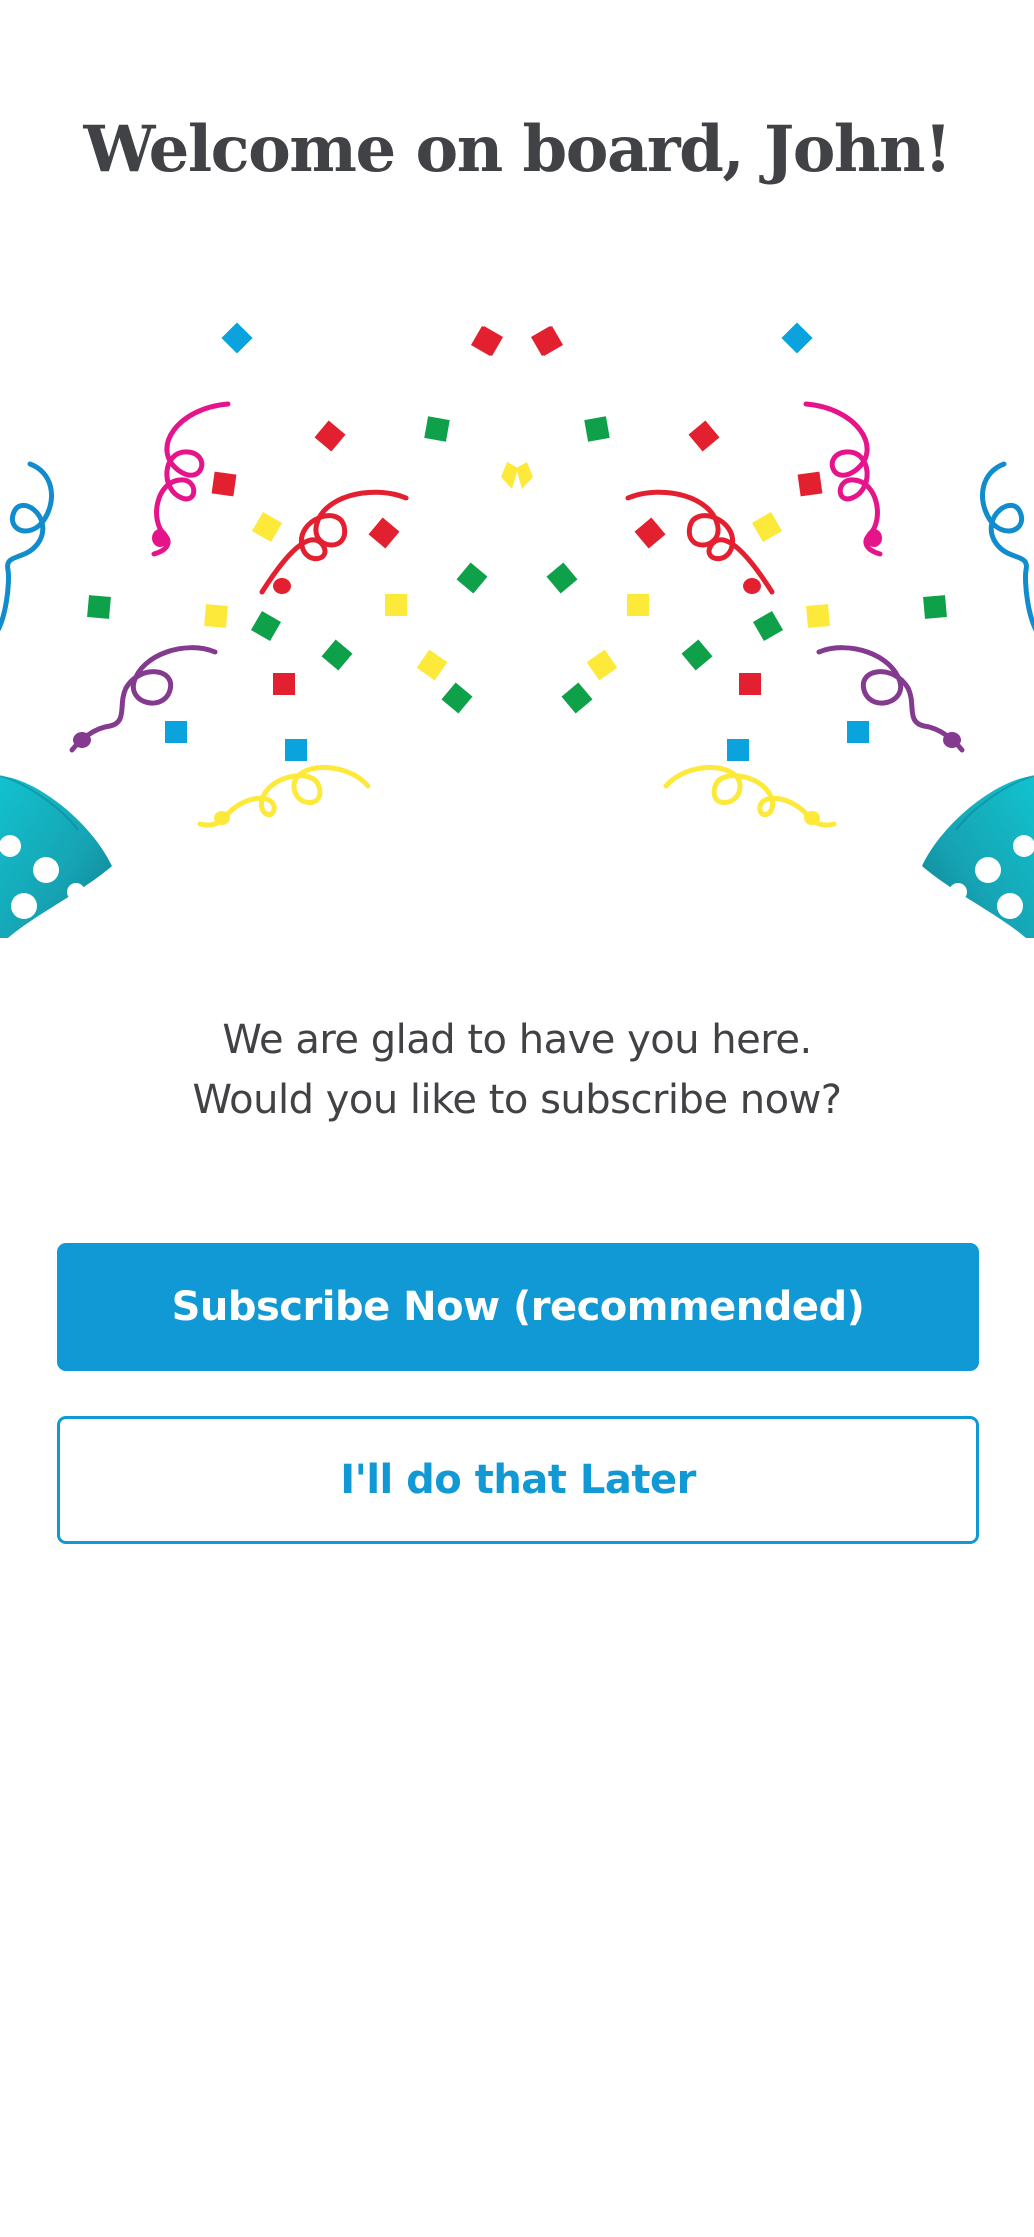 The width and height of the screenshot is (1034, 2237). Describe the element at coordinates (517, 1100) in the screenshot. I see `message-line-2: Would you like to subscribe now?` at that location.